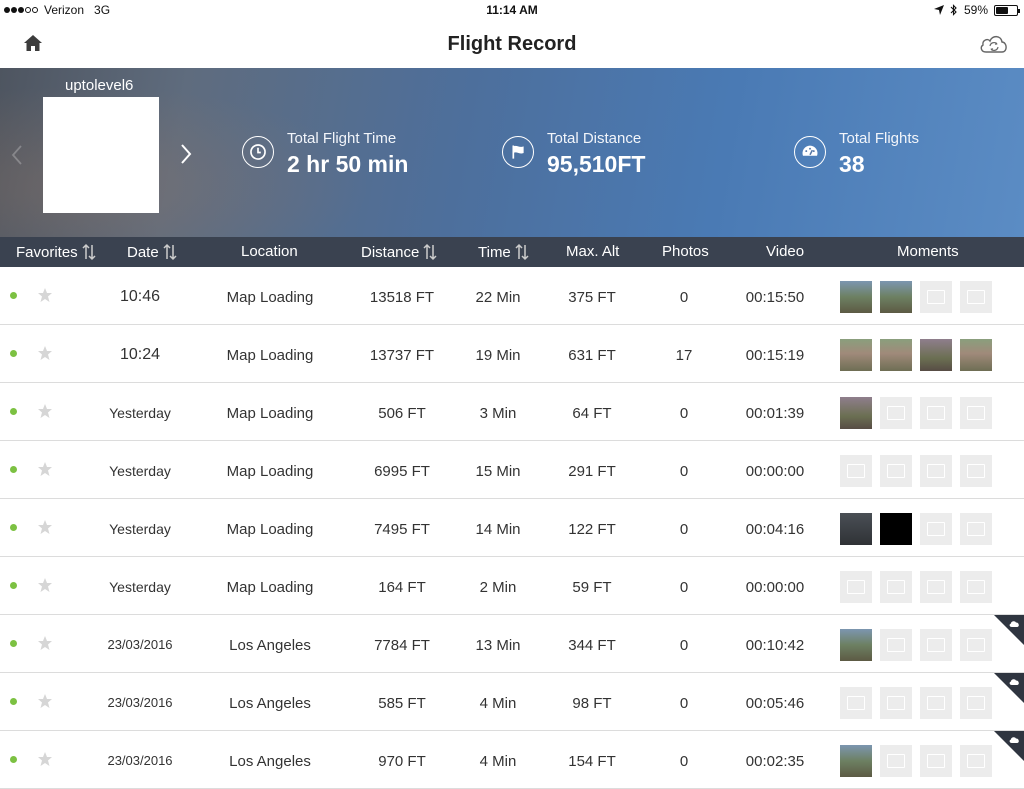 Image resolution: width=1024 pixels, height=789 pixels. Describe the element at coordinates (342, 138) in the screenshot. I see `stat-label: Total Flight Time` at that location.